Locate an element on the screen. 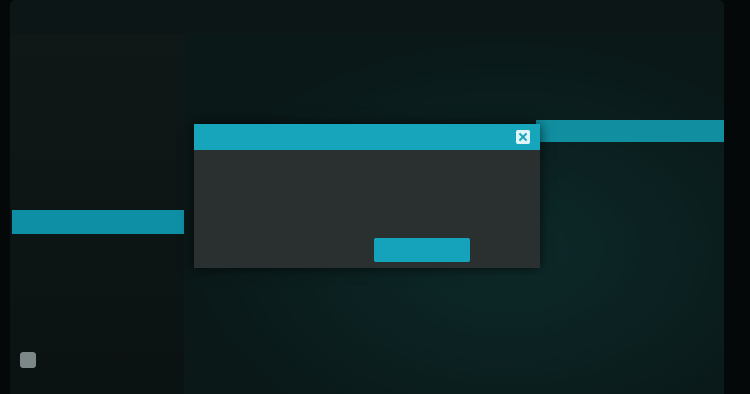 Image resolution: width=750 pixels, height=394 pixels. dialog-header is located at coordinates (367, 137).